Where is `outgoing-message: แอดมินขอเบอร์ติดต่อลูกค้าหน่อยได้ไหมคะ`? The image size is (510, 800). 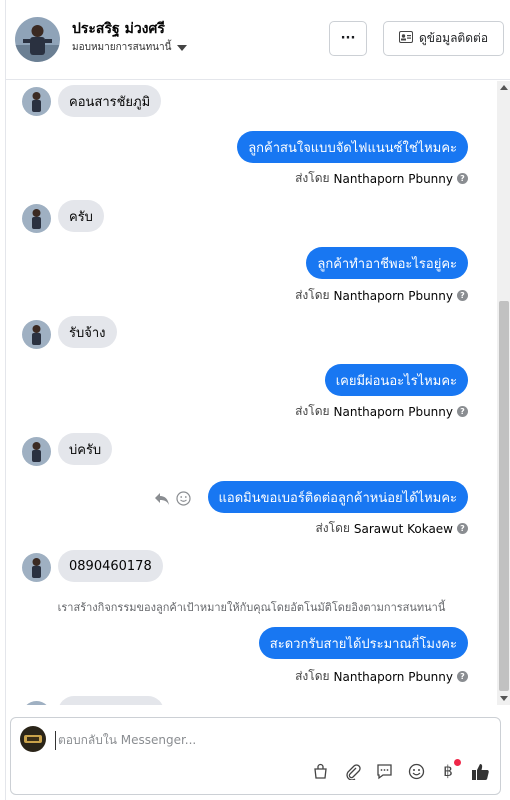
outgoing-message: แอดมินขอเบอร์ติดต่อลูกค้าหน่อยได้ไหมคะ is located at coordinates (337, 497).